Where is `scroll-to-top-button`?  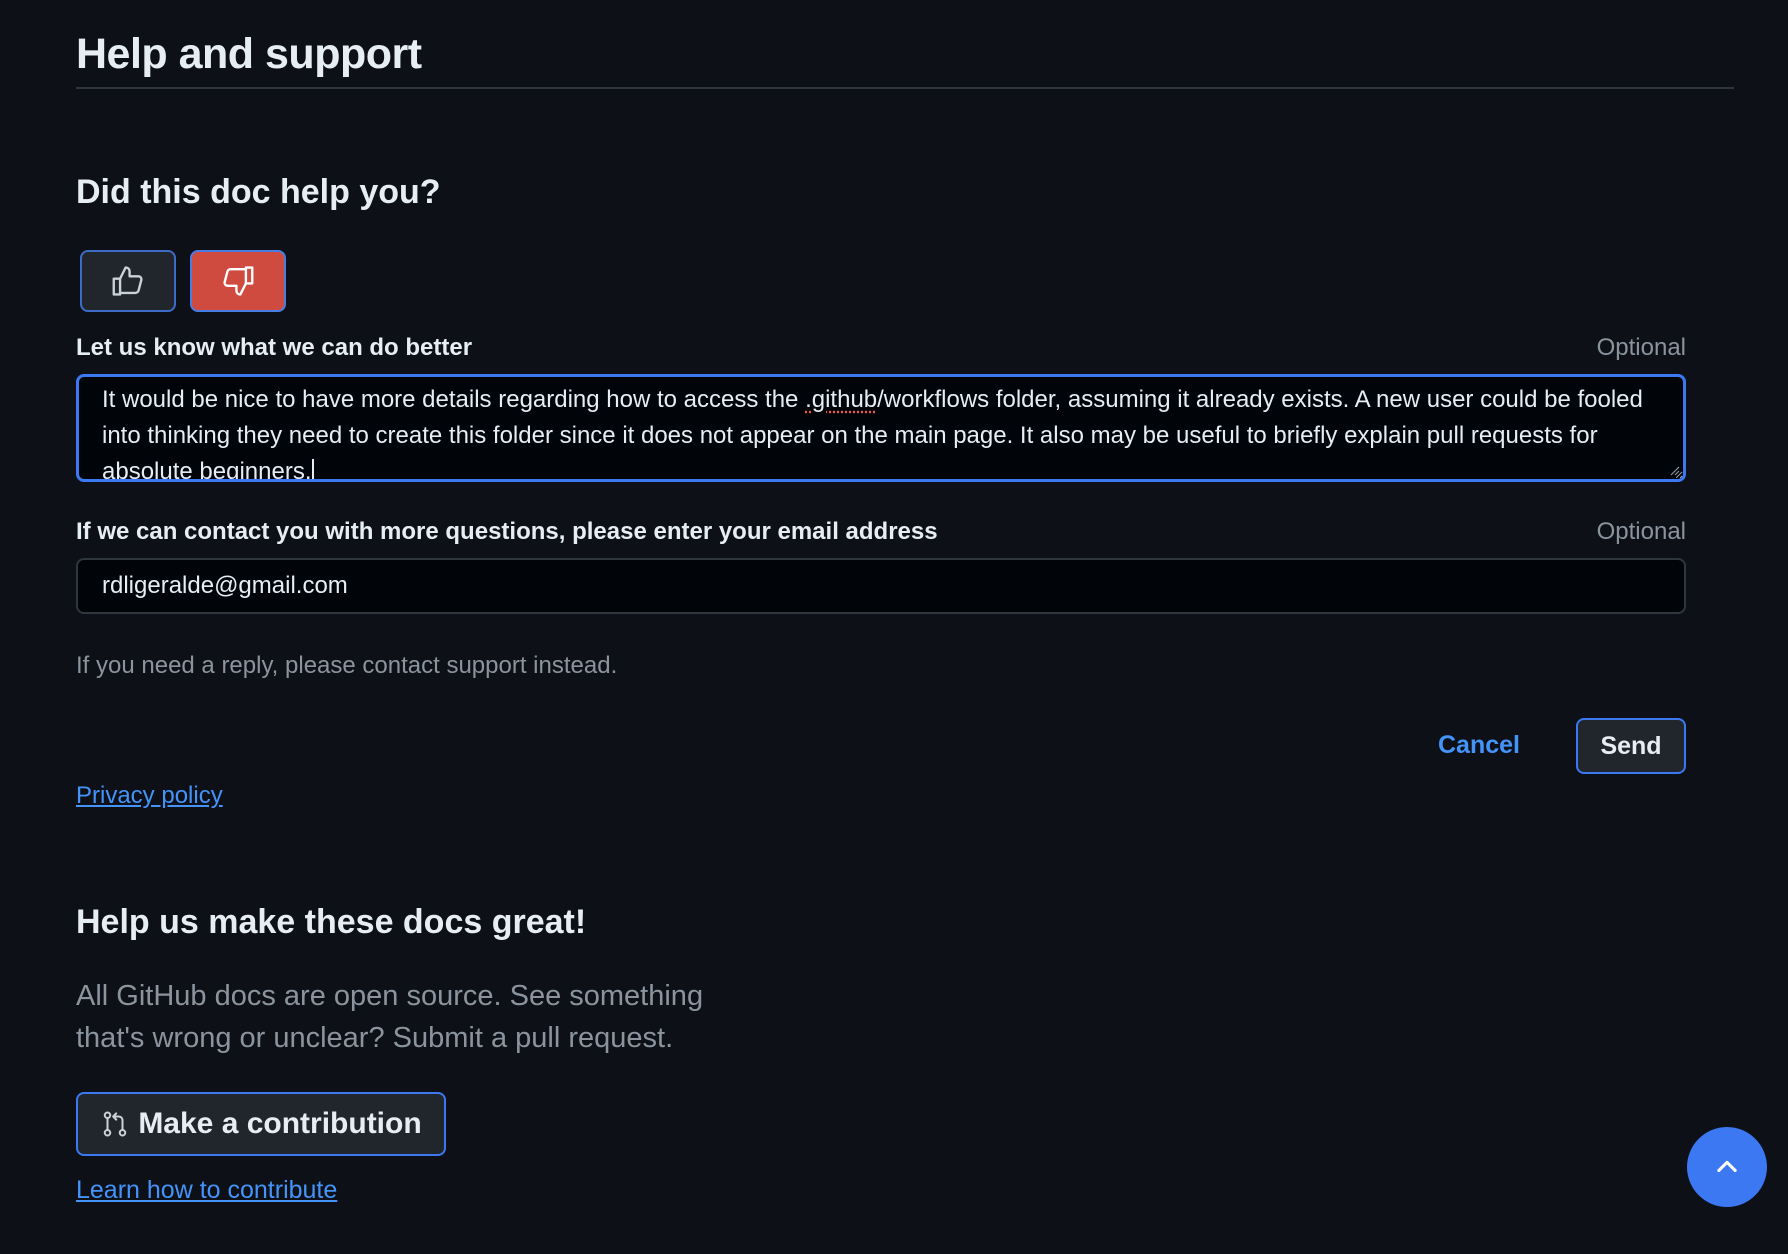 scroll-to-top-button is located at coordinates (1727, 1167).